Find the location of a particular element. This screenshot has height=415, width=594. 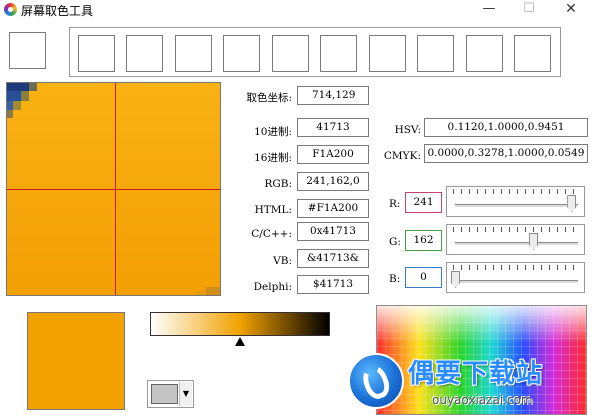

rgb-field: 241,162,0 is located at coordinates (333, 181).